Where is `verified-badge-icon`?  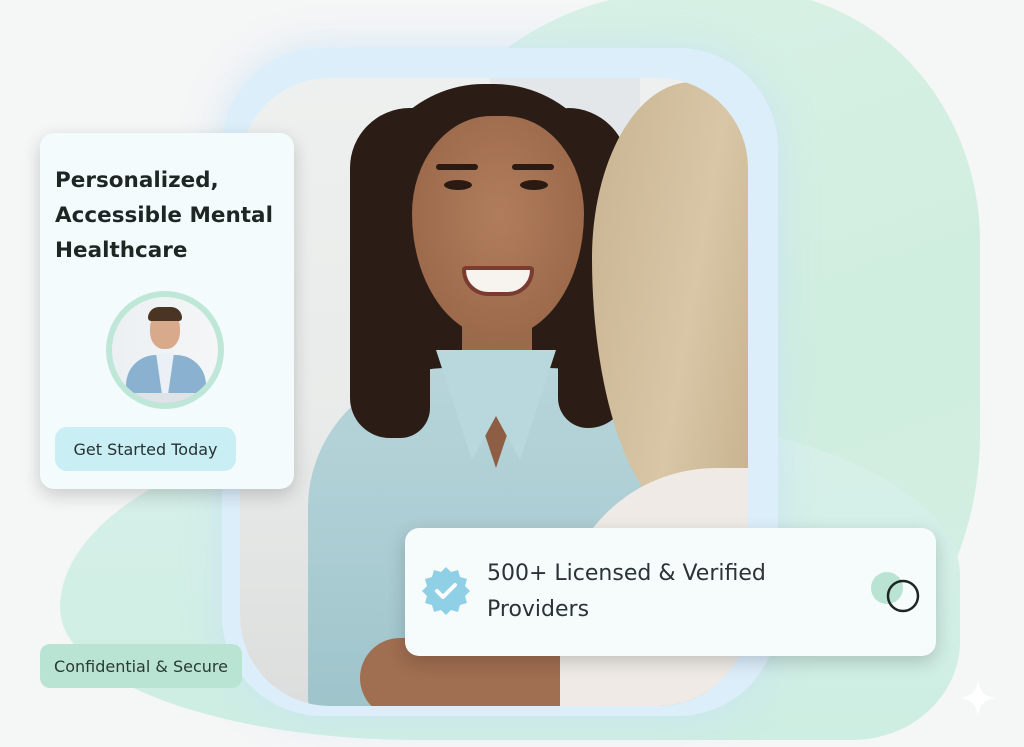 verified-badge-icon is located at coordinates (446, 591).